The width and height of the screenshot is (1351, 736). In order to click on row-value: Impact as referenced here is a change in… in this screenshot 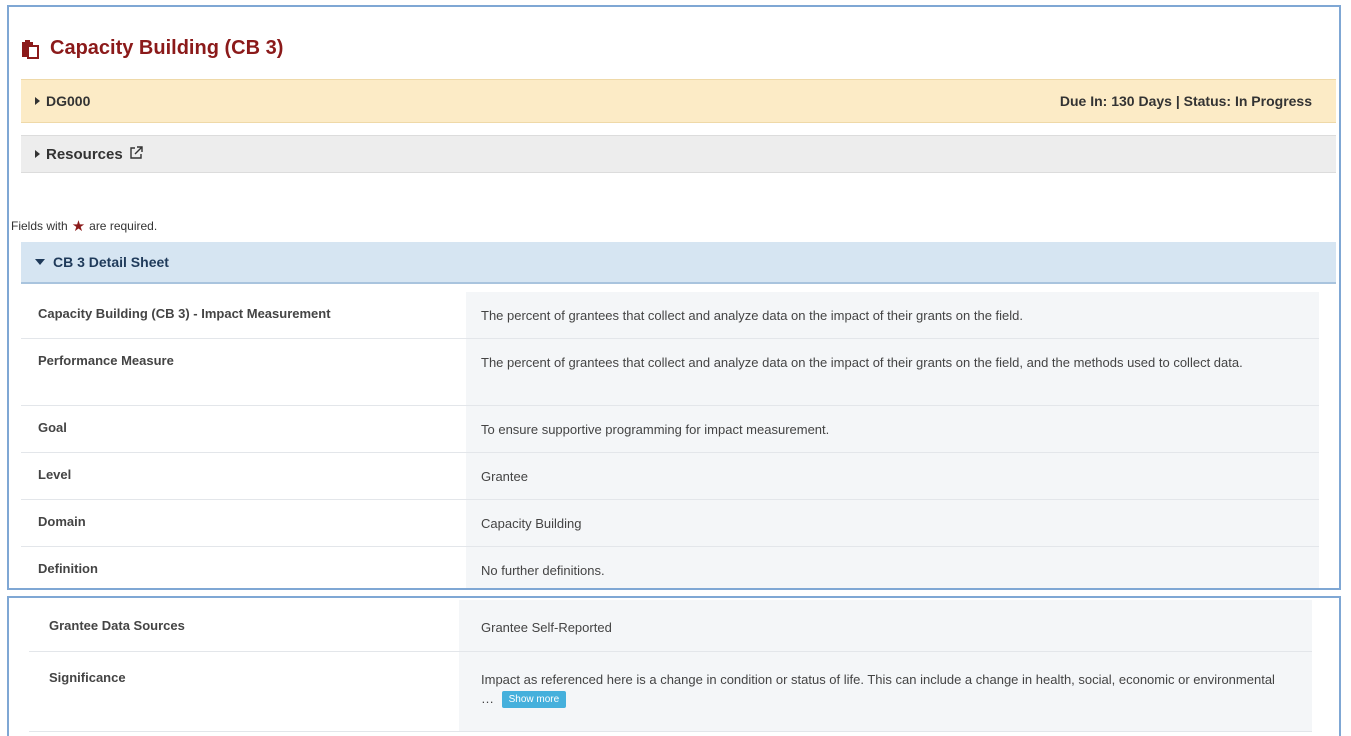, I will do `click(885, 691)`.